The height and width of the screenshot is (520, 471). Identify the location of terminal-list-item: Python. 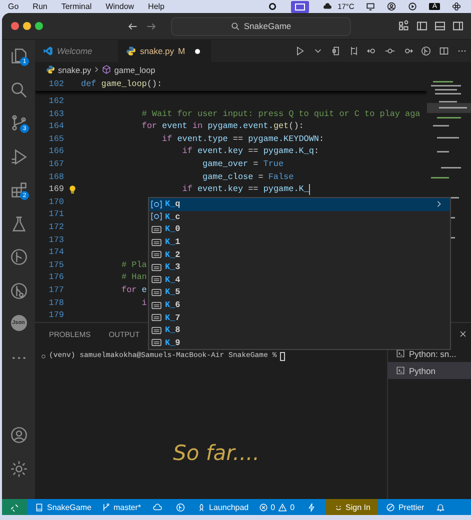
(429, 370).